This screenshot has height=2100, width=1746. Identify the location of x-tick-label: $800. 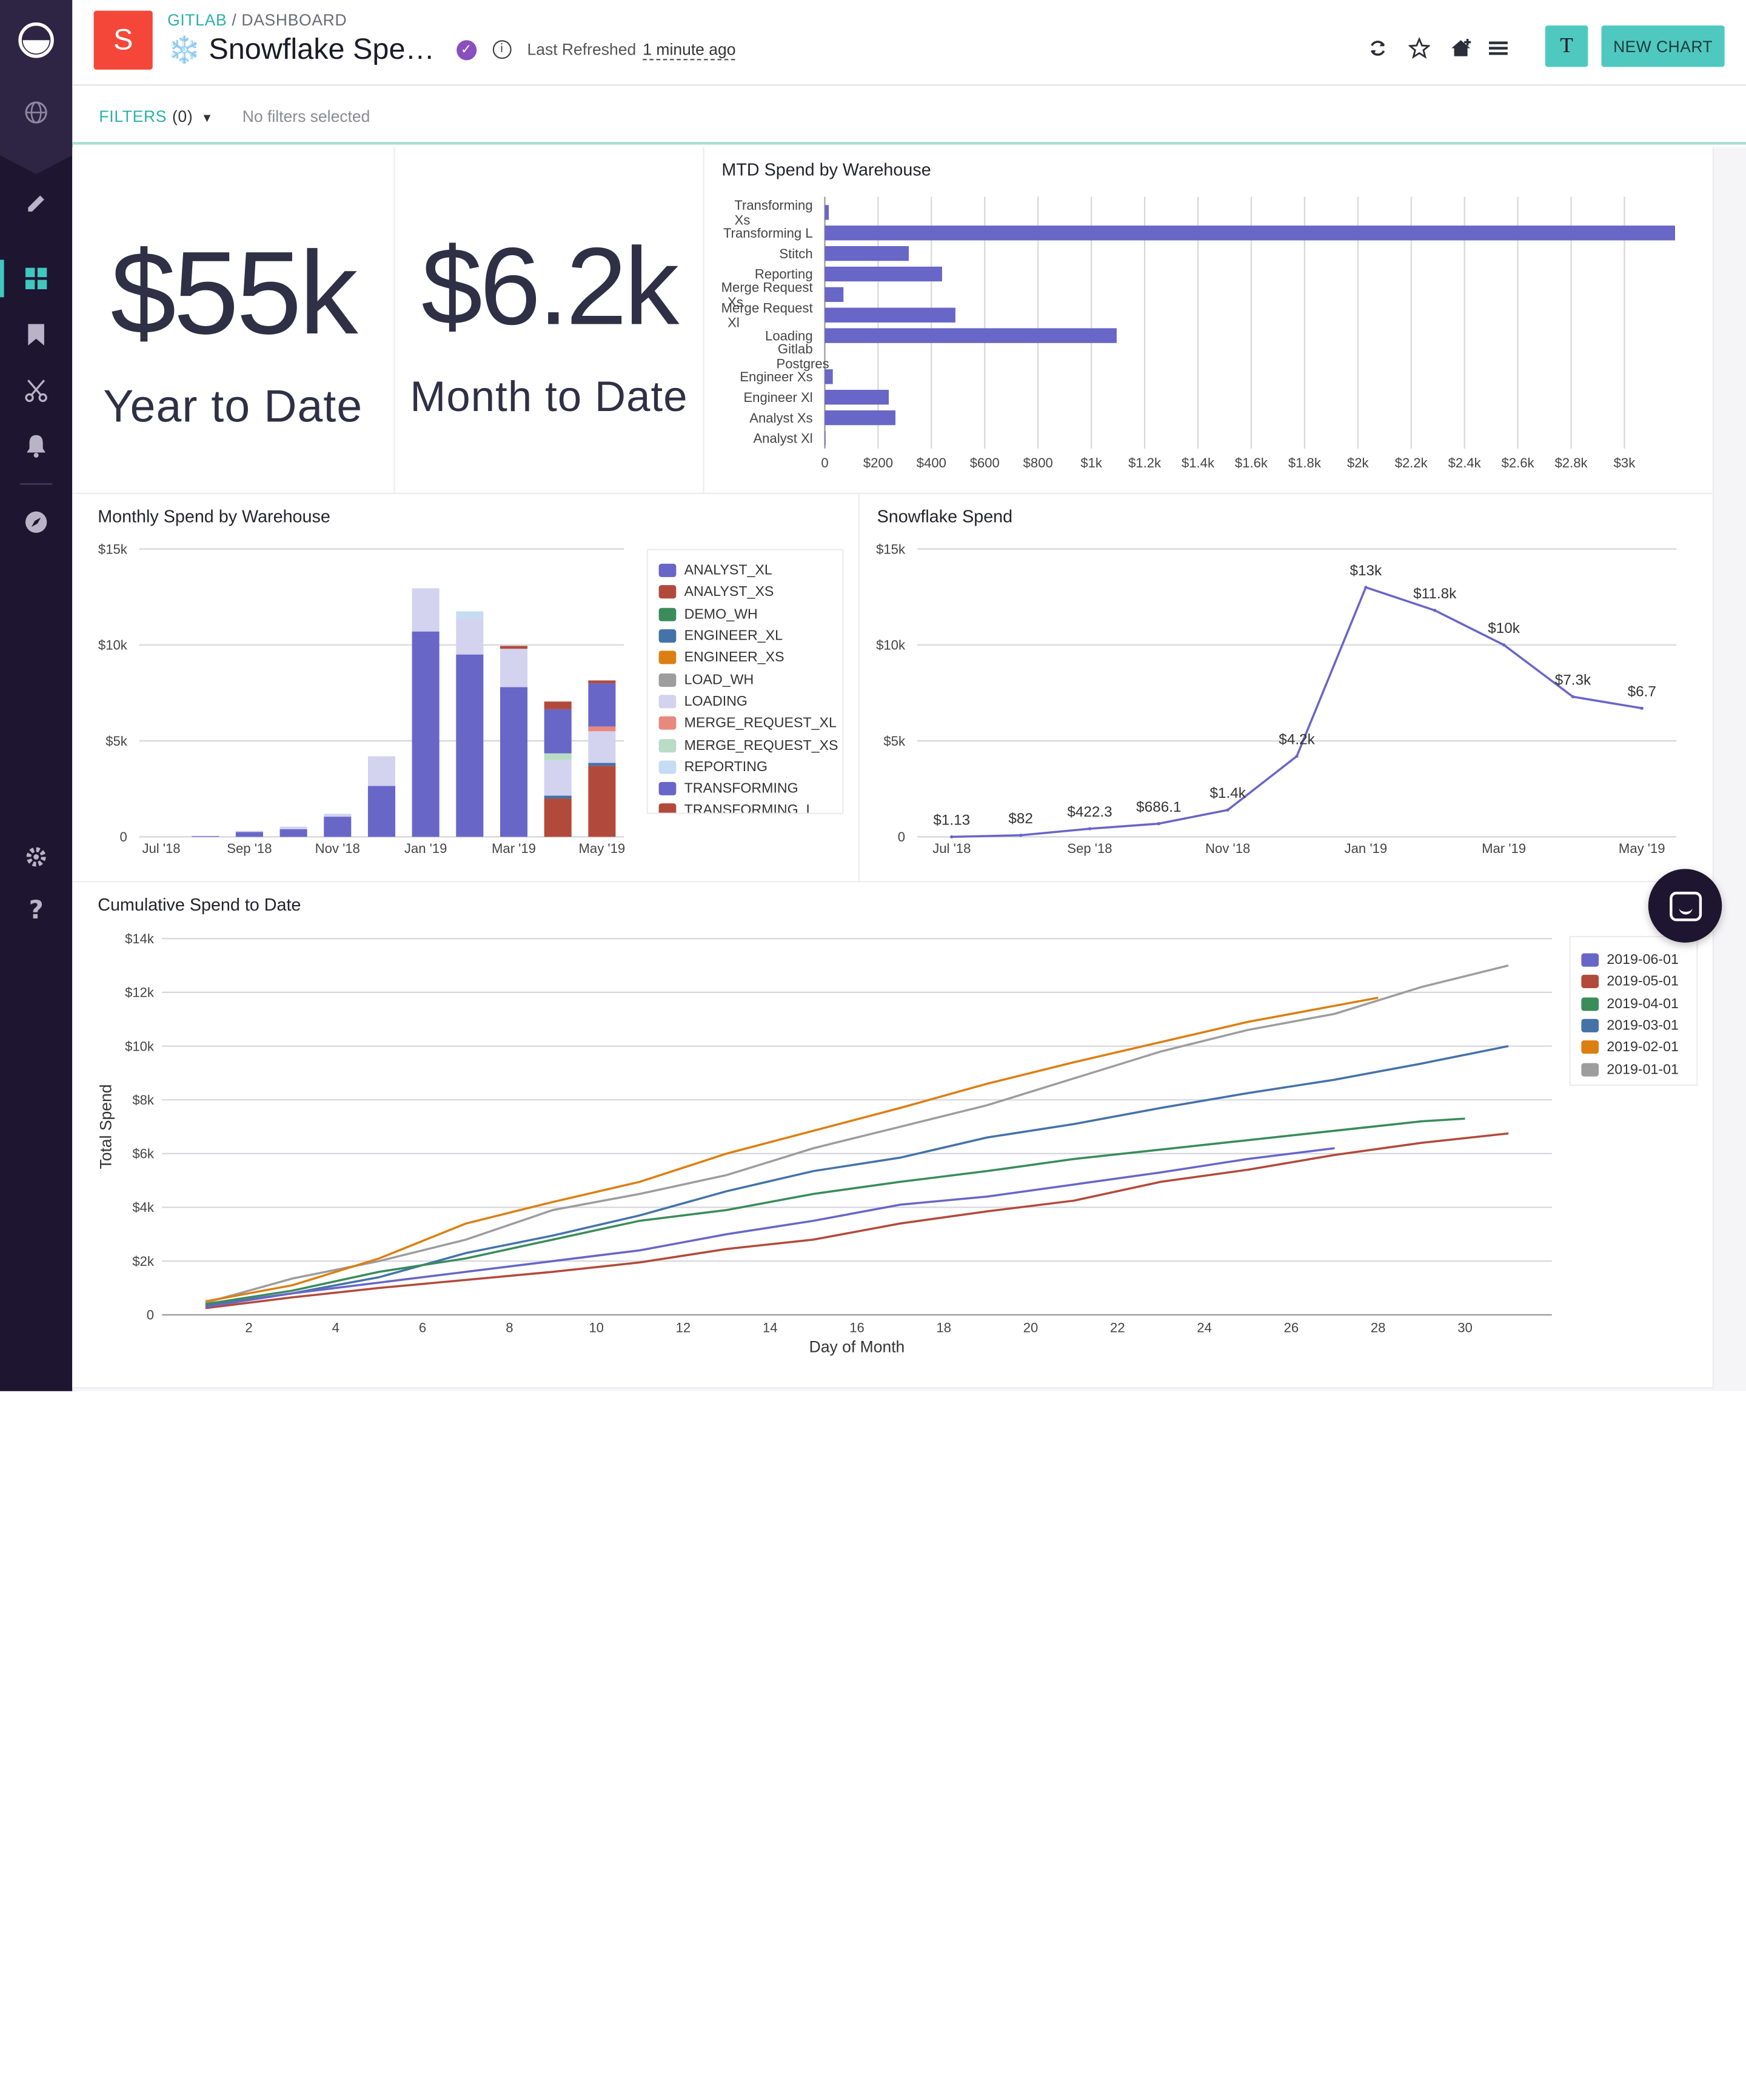
(1038, 462).